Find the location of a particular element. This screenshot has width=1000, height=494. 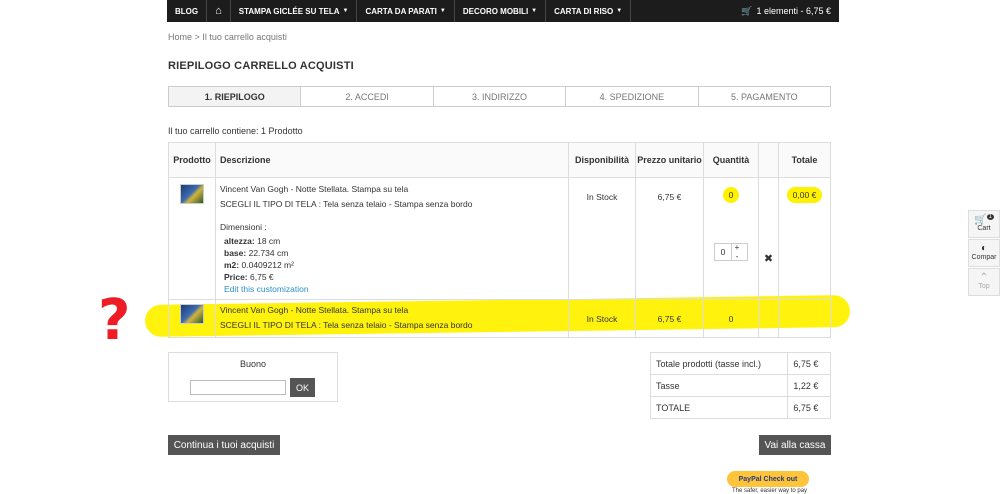

quantity-cell: 0 0 + - is located at coordinates (731, 238).